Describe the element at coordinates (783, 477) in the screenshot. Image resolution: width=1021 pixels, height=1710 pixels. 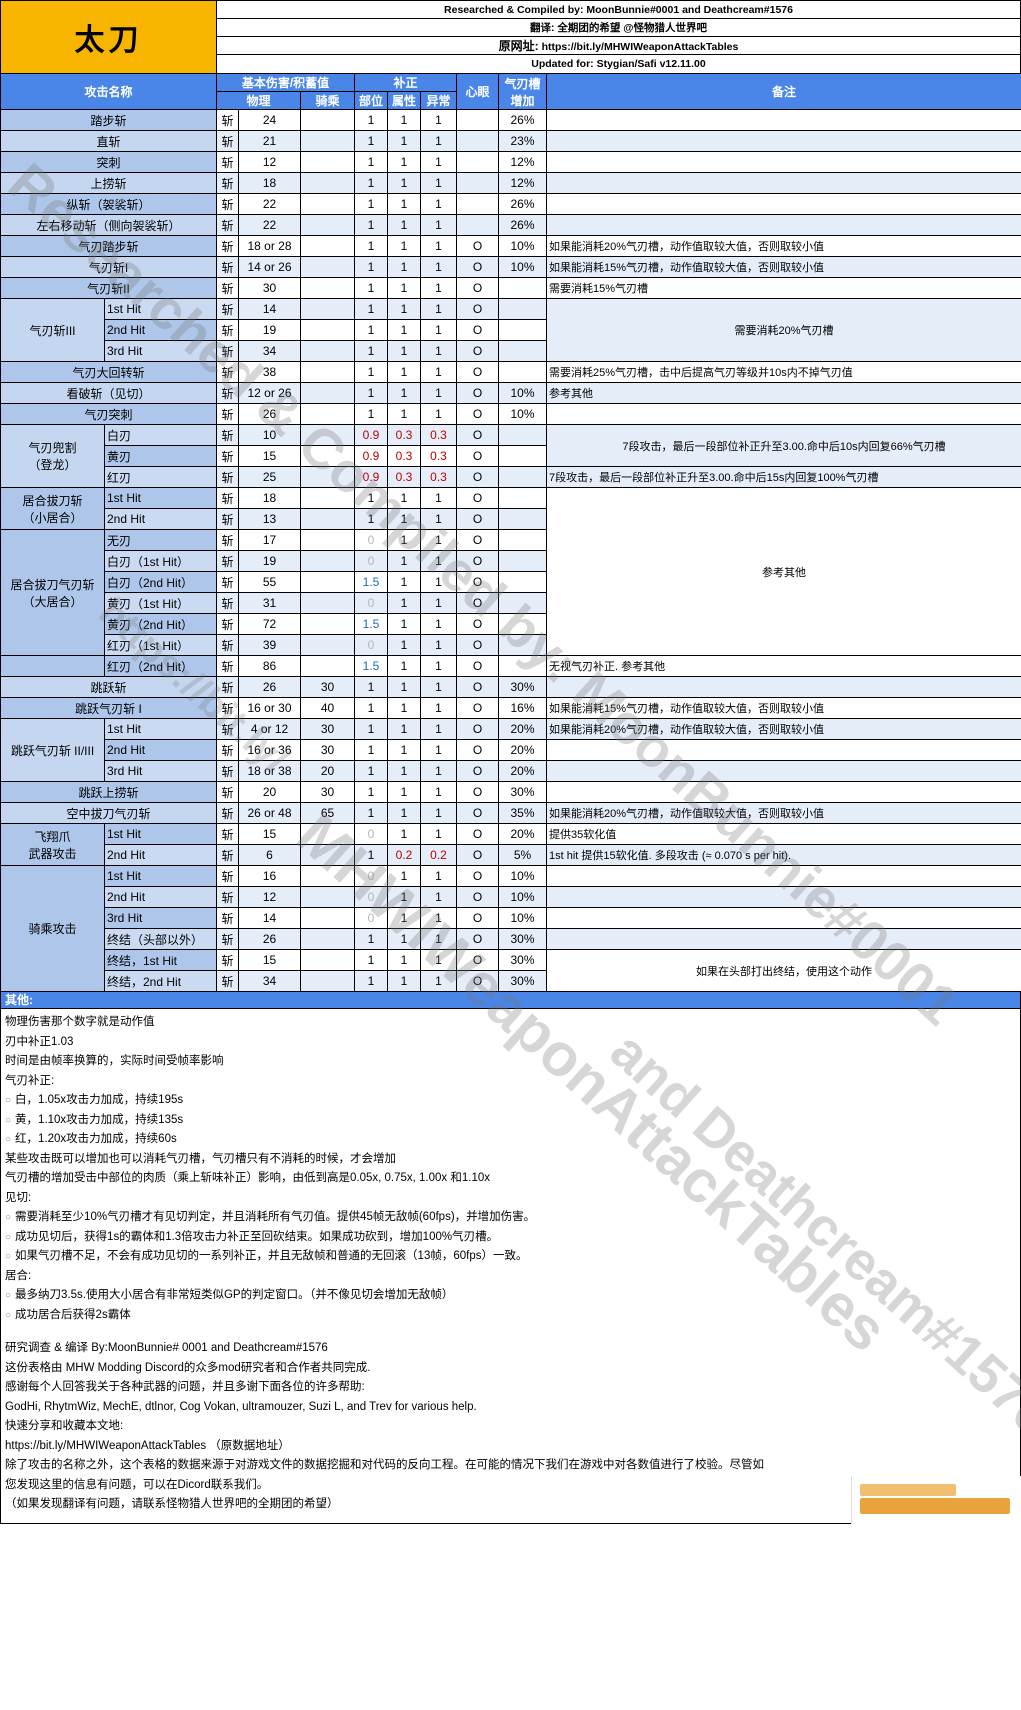
I see `note-cell: 7段攻击，最后一段部位补正升至3.00.命中后15s内回复100%气刃槽` at that location.